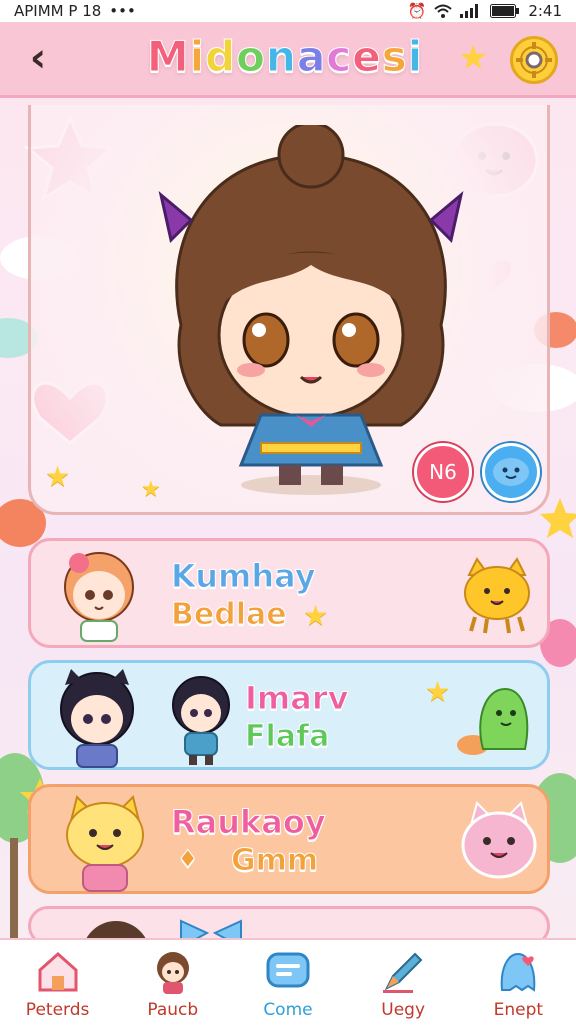  I want to click on title-letter: o, so click(251, 57).